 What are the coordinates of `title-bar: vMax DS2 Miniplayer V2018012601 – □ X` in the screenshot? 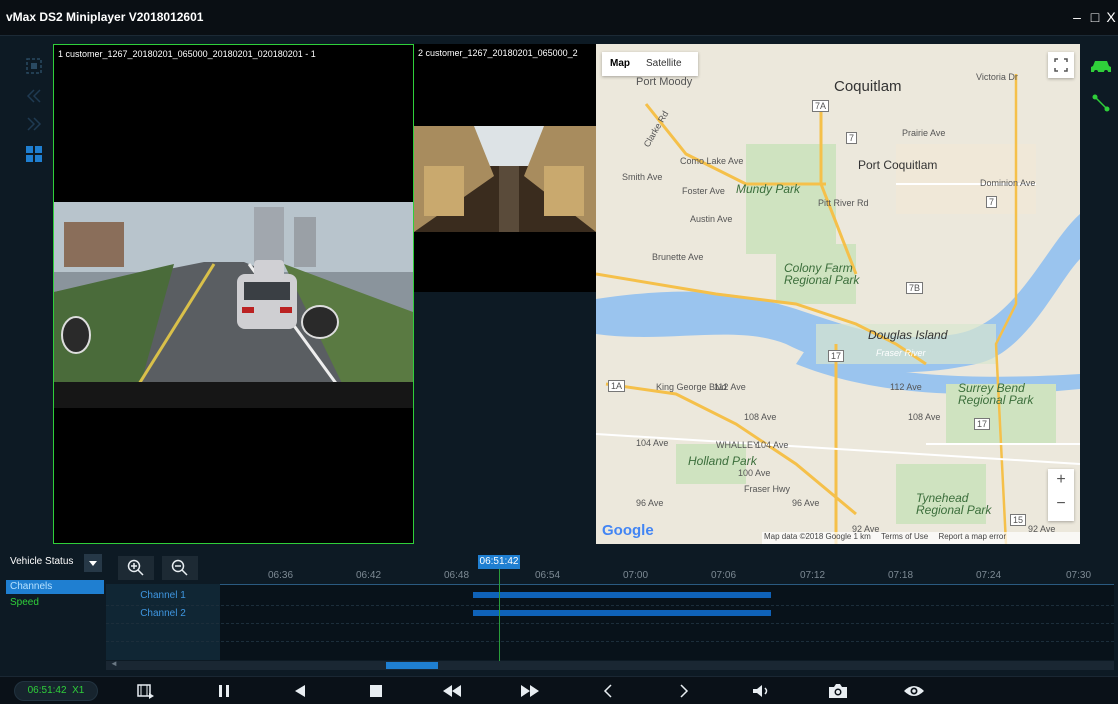 It's located at (559, 18).